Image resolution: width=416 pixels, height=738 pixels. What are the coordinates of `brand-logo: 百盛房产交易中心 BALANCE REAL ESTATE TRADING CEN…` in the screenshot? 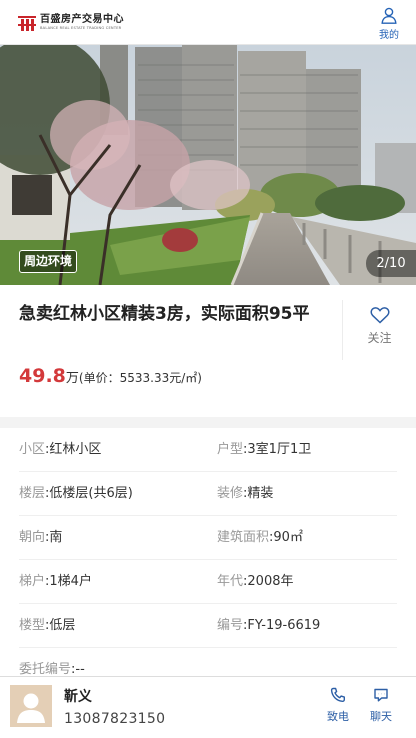 It's located at (71, 23).